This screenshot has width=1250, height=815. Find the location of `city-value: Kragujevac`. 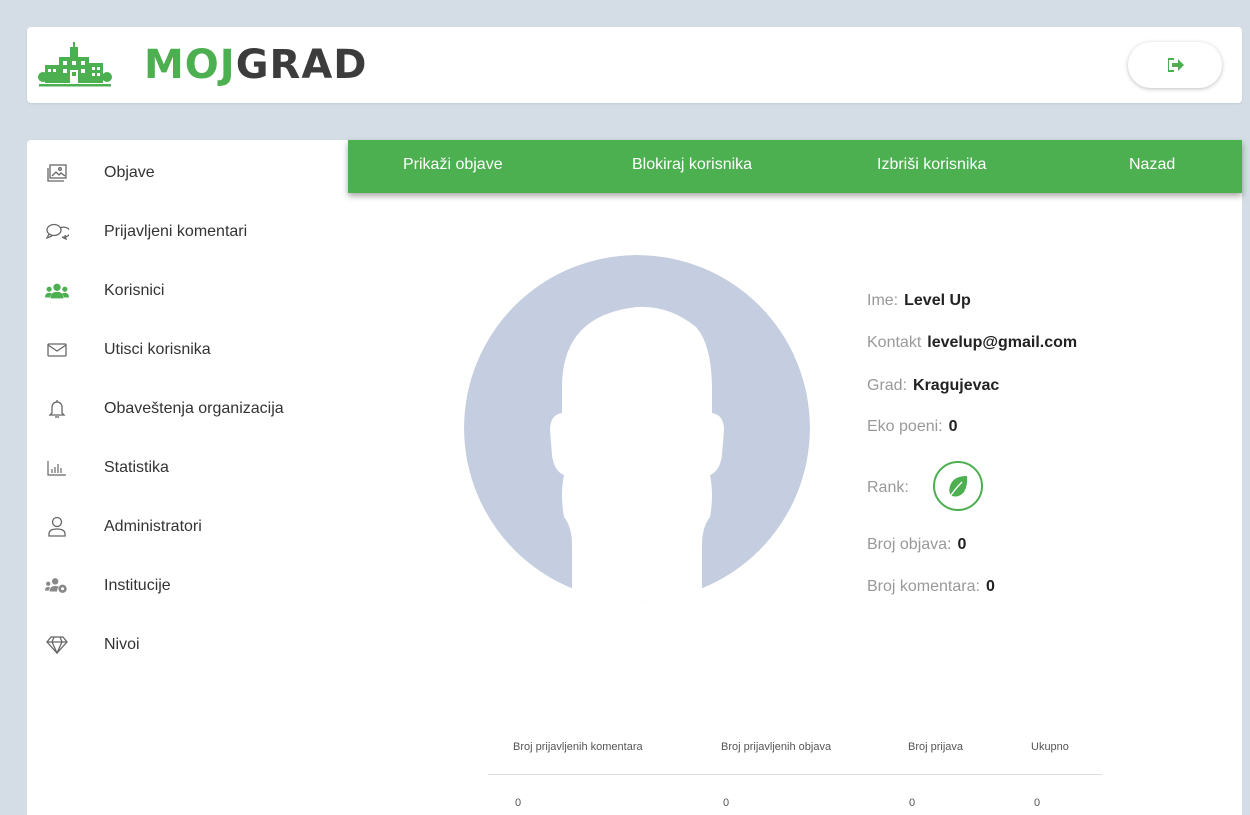

city-value: Kragujevac is located at coordinates (956, 385).